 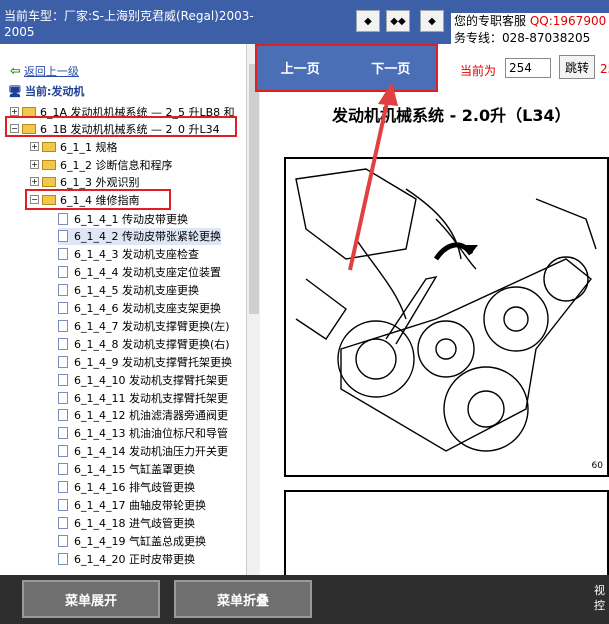 What do you see at coordinates (597, 466) in the screenshot?
I see `figure-number: 60` at bounding box center [597, 466].